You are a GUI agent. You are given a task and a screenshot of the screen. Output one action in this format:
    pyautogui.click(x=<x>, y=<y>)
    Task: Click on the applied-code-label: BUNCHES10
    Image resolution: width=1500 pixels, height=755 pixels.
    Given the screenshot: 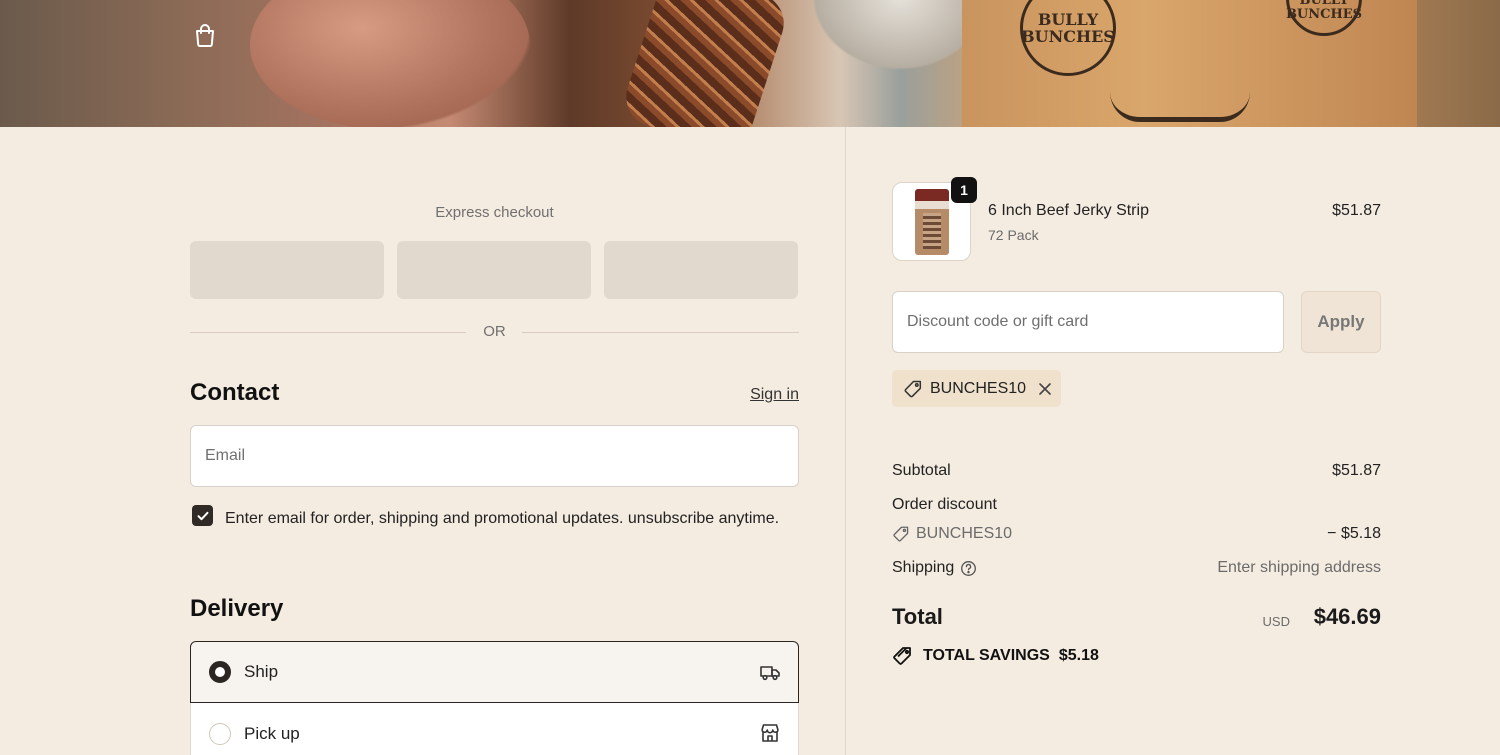 What is the action you would take?
    pyautogui.click(x=978, y=388)
    